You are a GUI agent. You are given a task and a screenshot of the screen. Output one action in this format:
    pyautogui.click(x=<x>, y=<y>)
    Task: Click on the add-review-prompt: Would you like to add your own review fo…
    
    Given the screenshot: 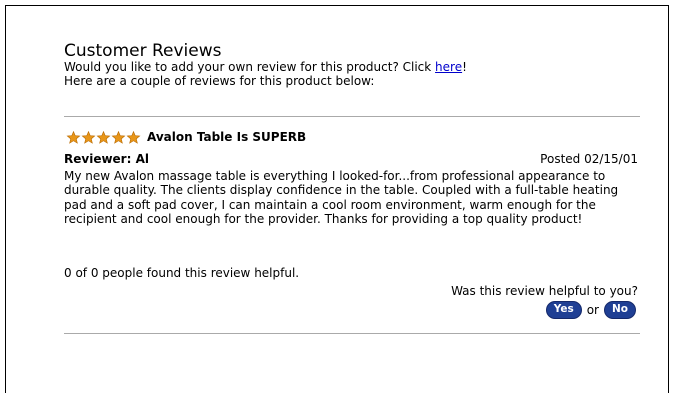 What is the action you would take?
    pyautogui.click(x=250, y=67)
    